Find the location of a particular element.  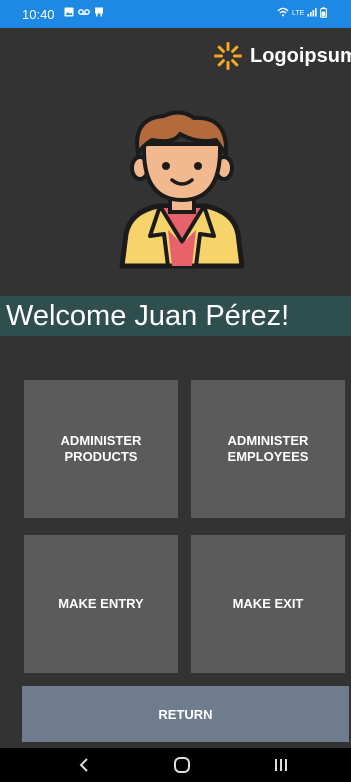

make-exit-button: MAKE EXIT is located at coordinates (268, 604).